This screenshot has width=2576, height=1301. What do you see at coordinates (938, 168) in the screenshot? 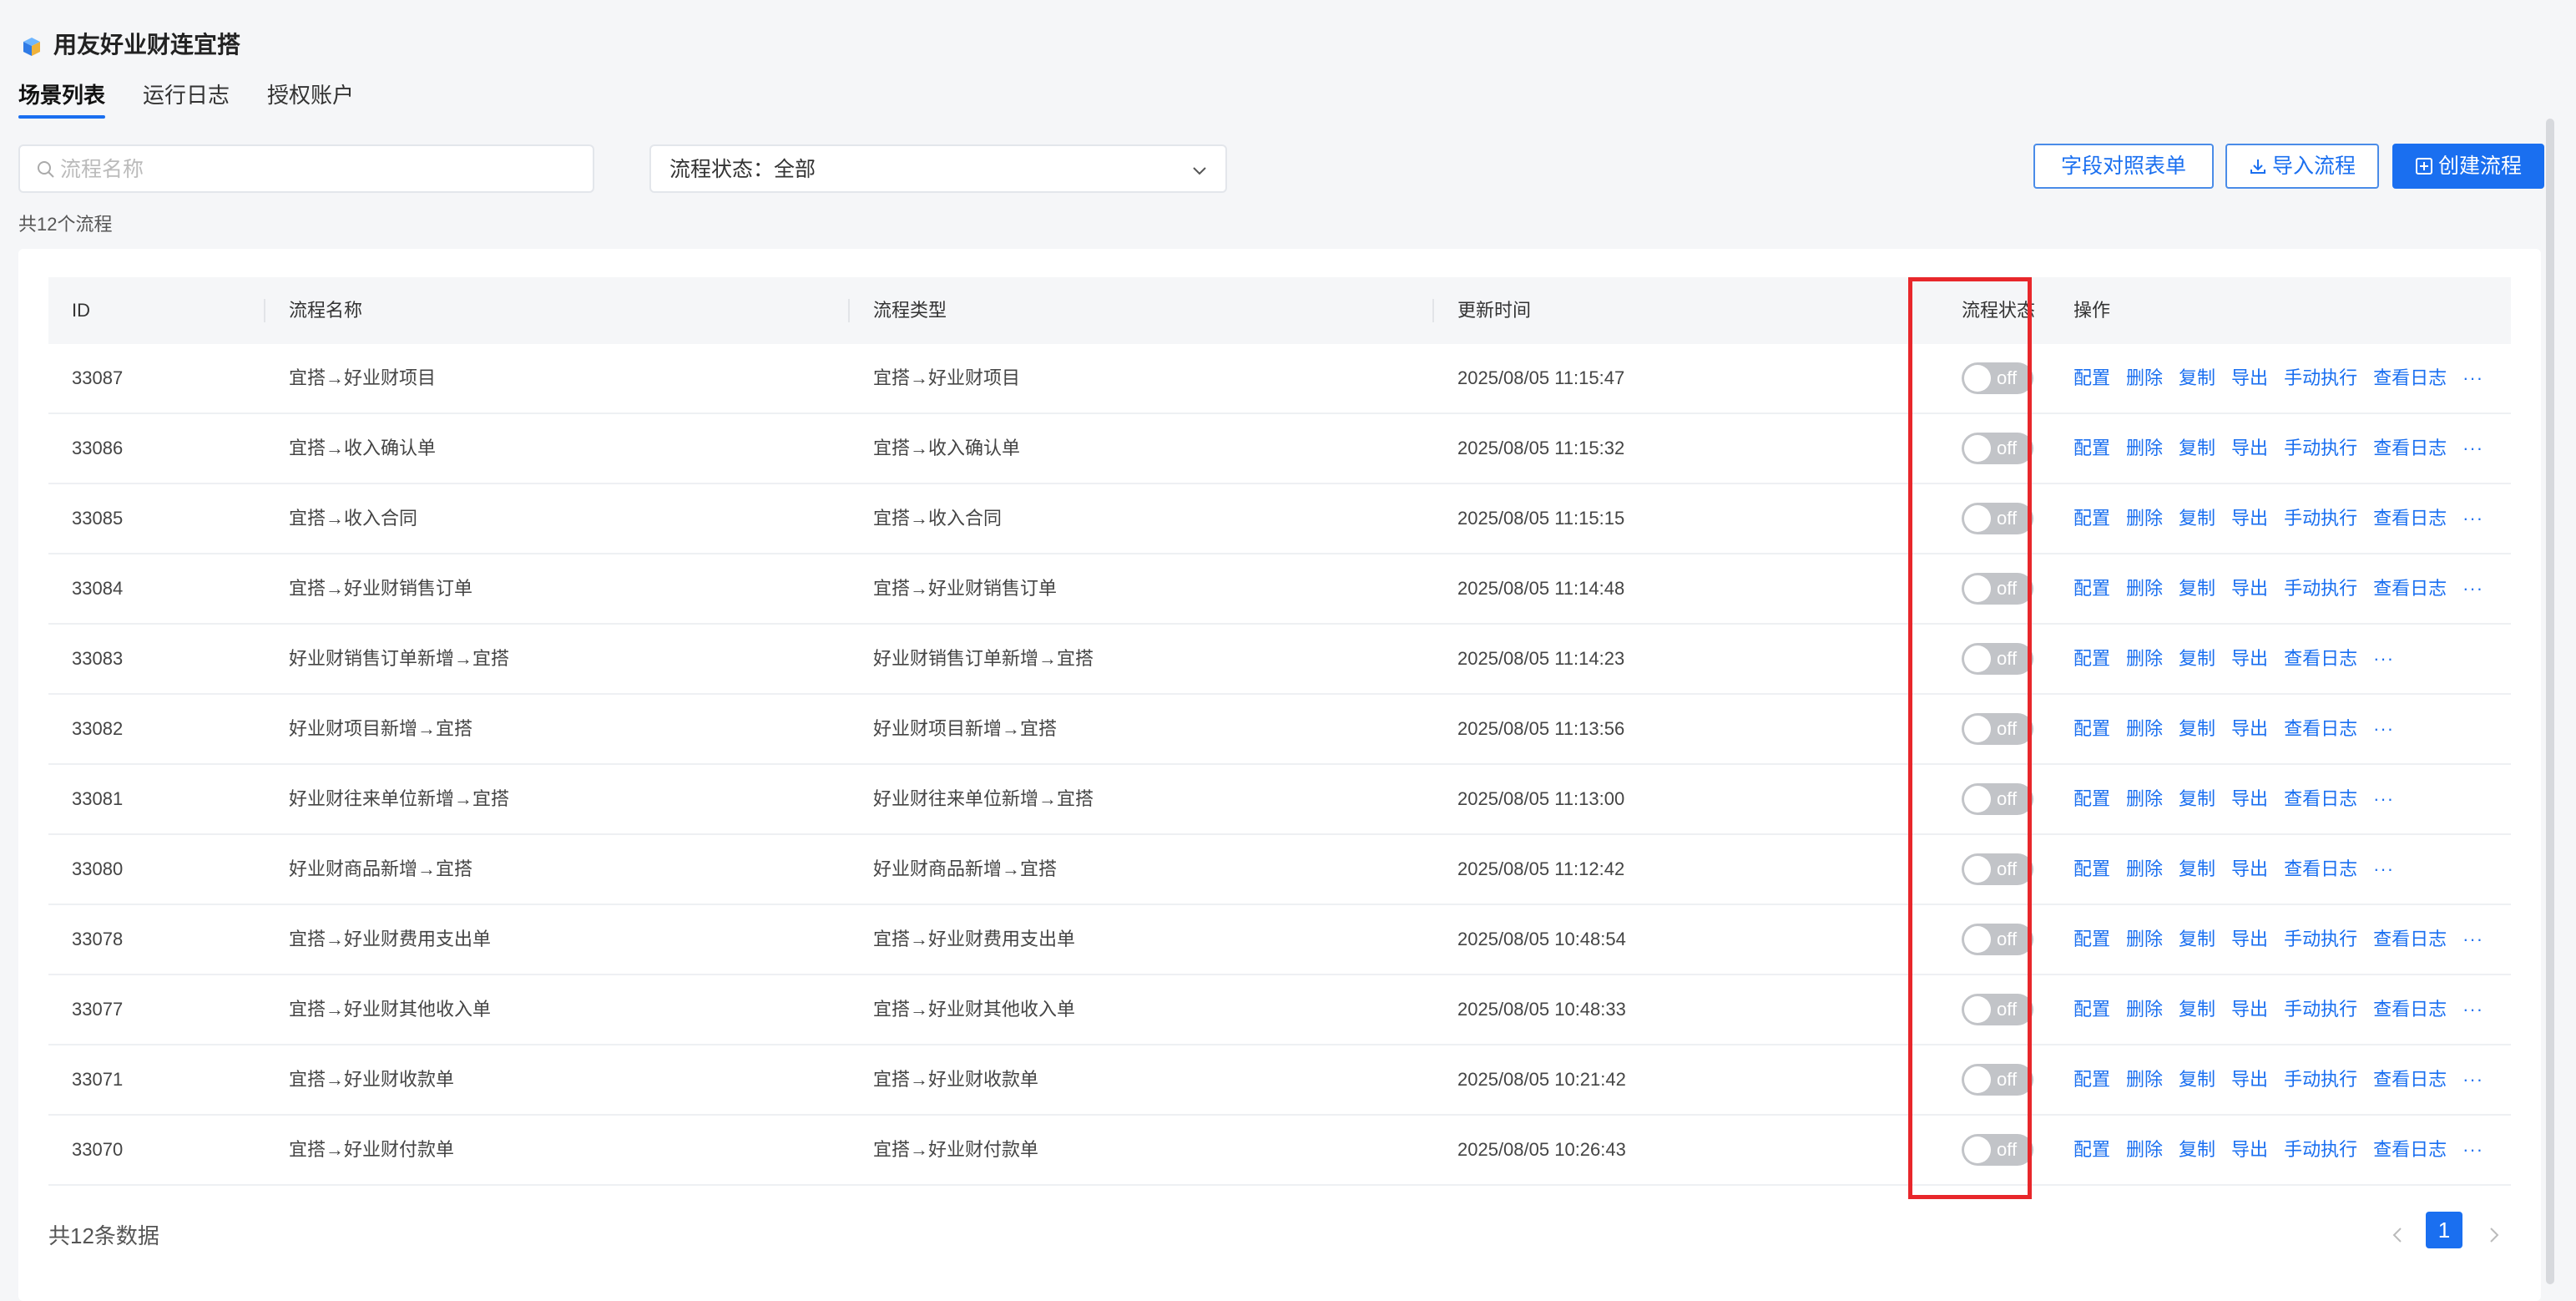
I see `status-filter-select: 流程状态：全部` at bounding box center [938, 168].